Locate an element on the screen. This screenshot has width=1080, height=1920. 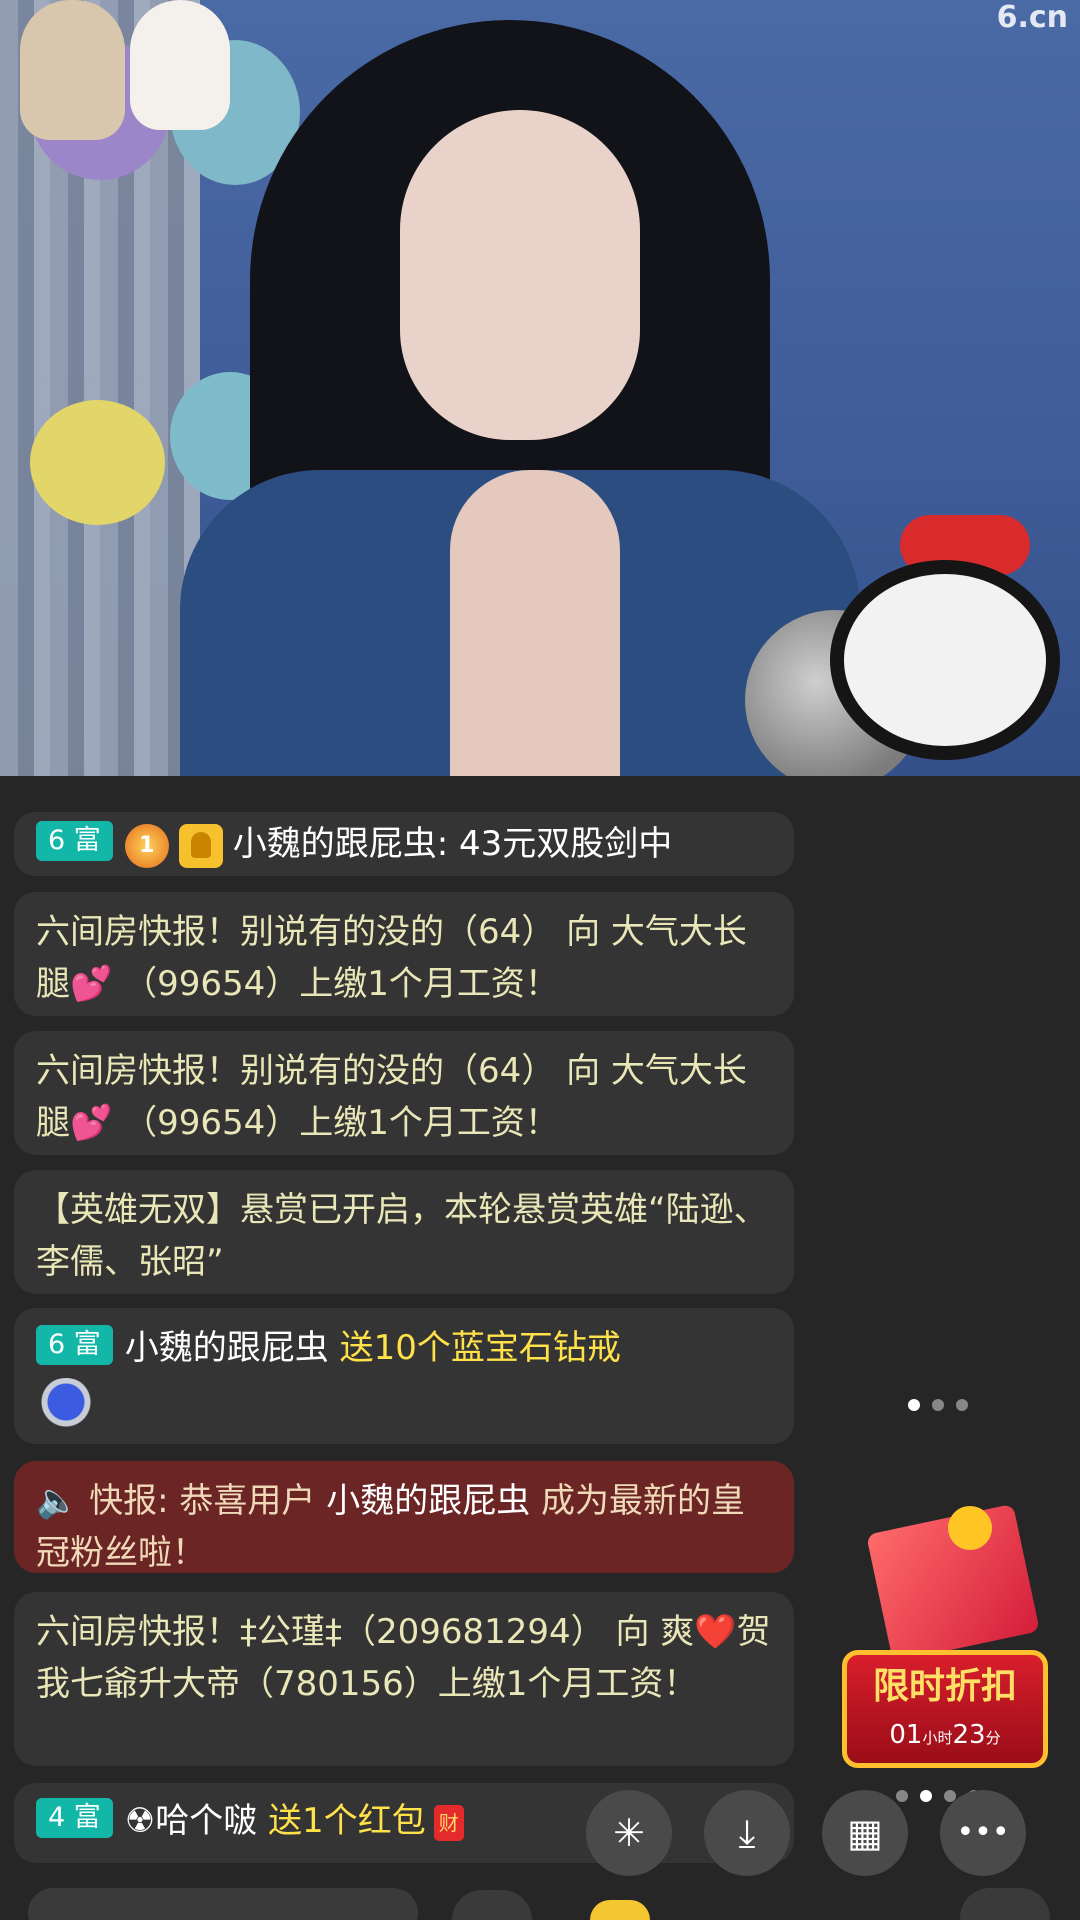
chat-input is located at coordinates (223, 1904).